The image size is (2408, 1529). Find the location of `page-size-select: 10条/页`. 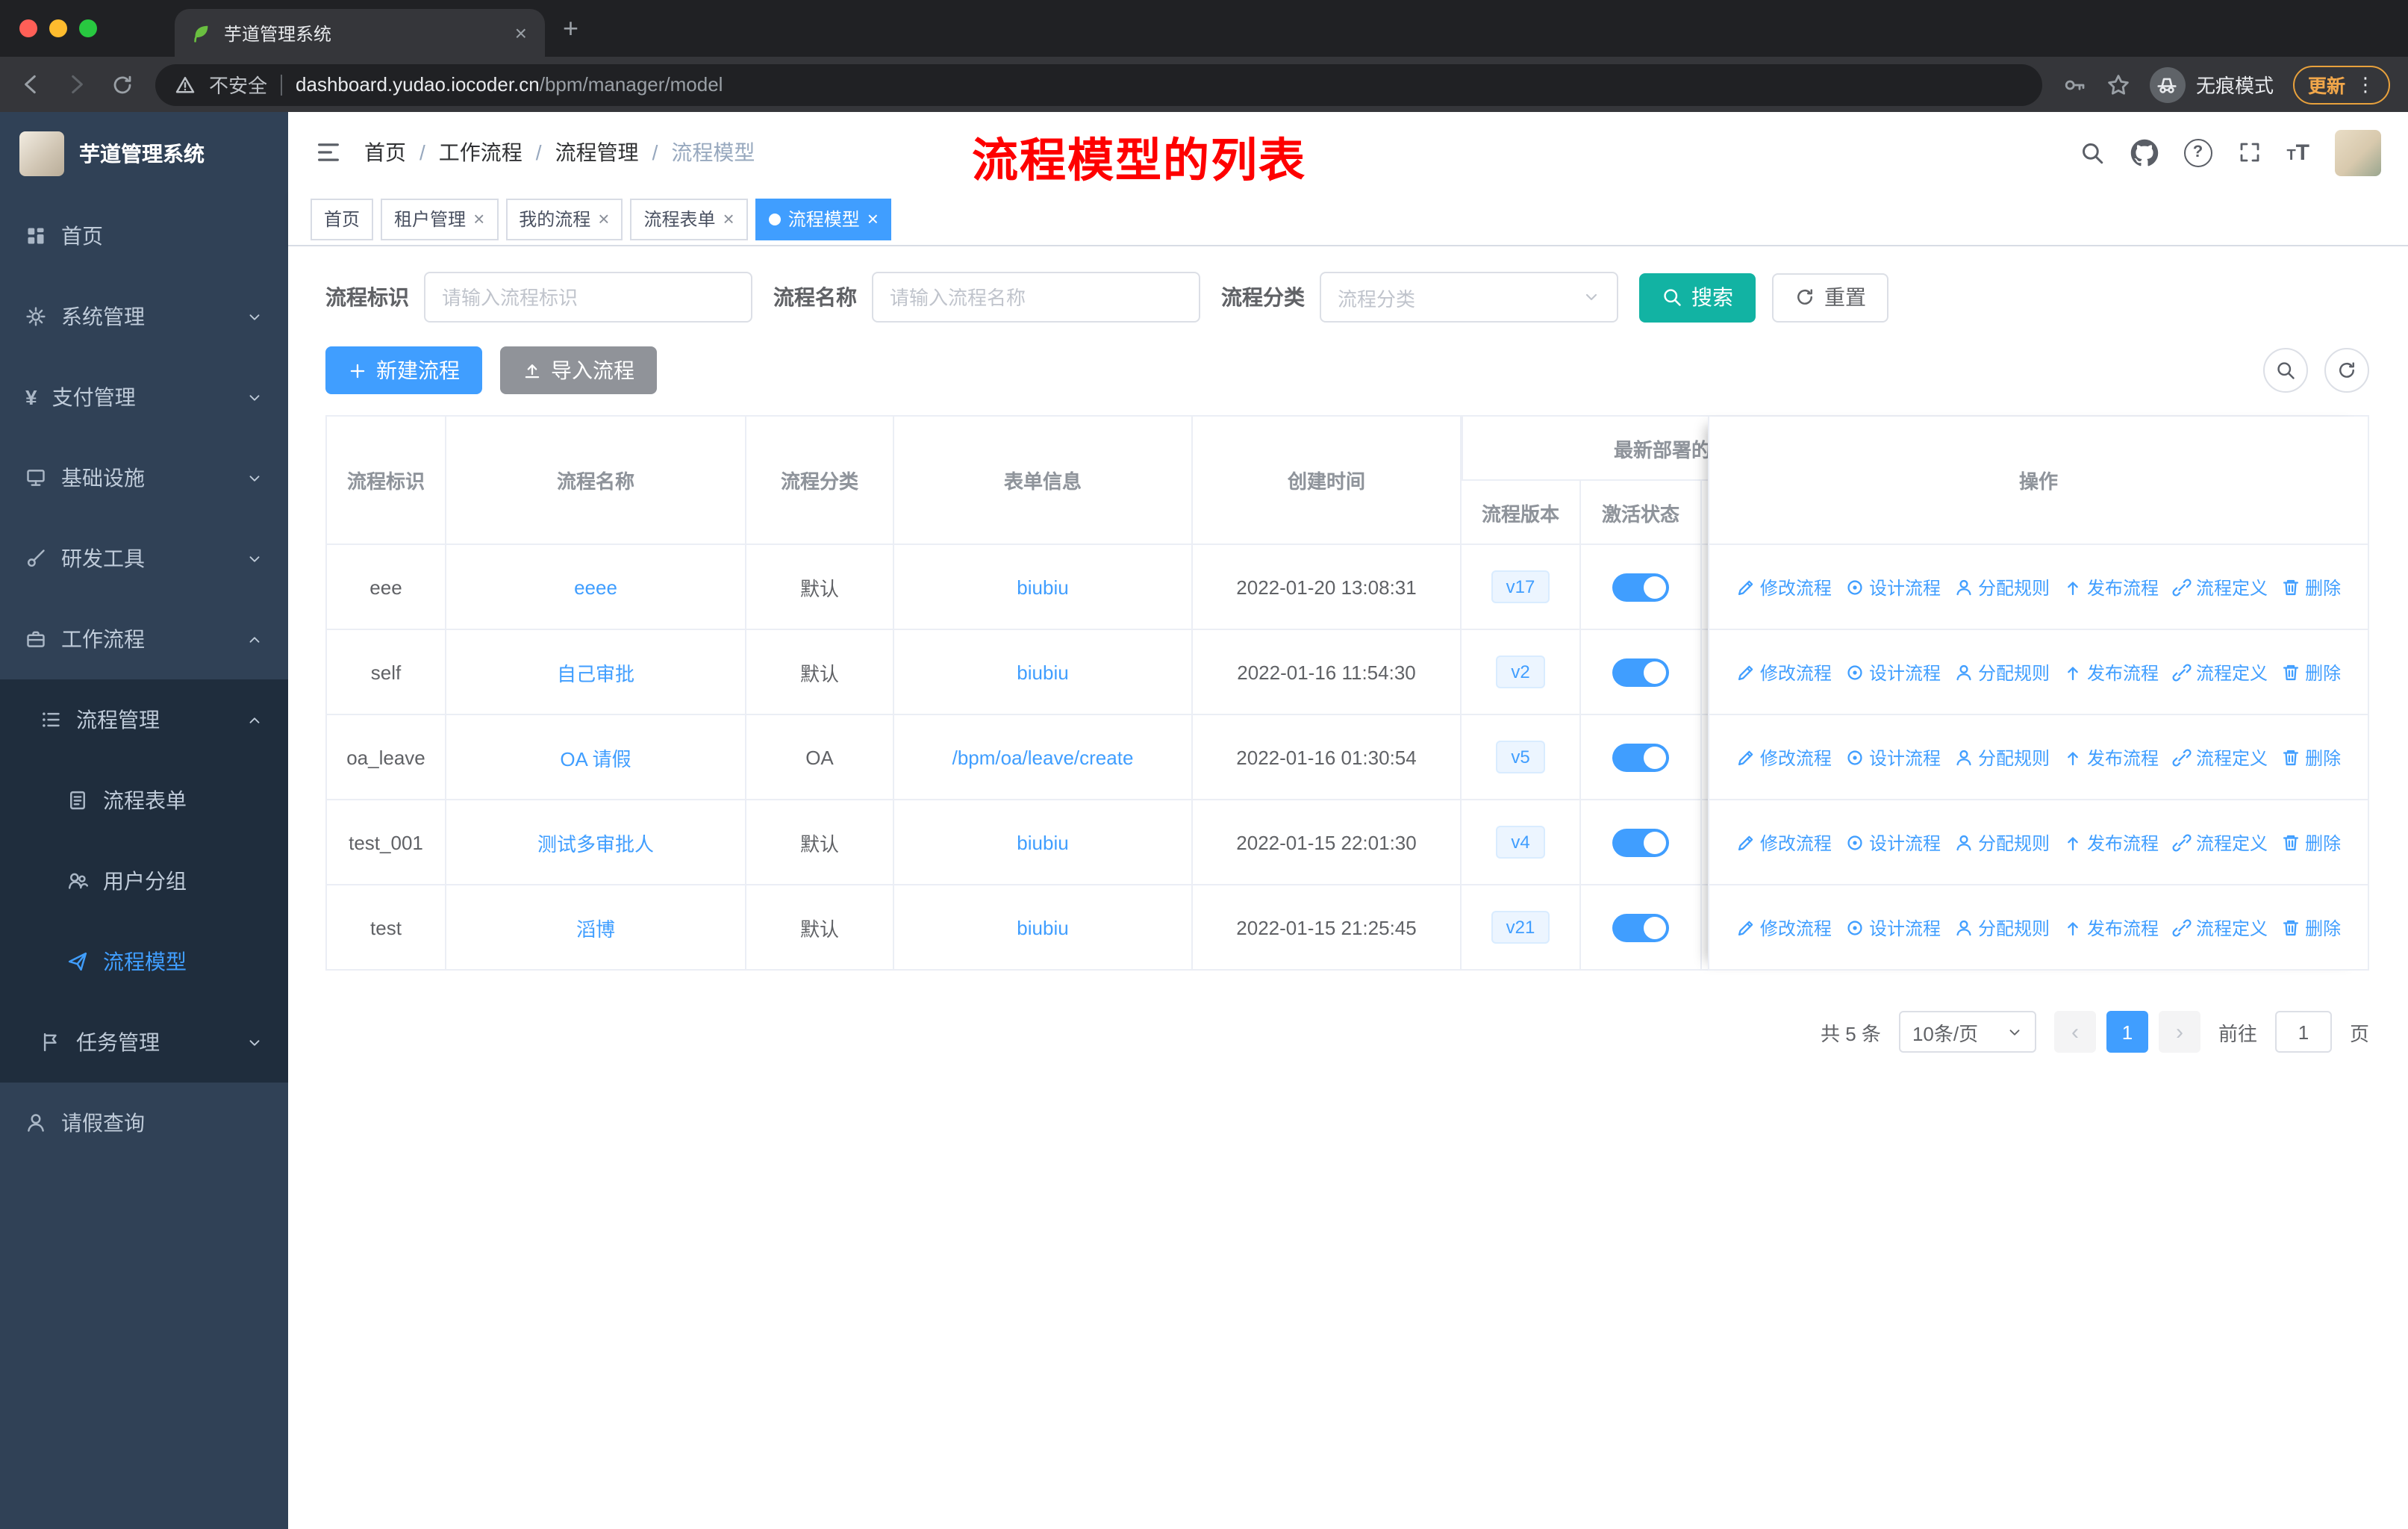

page-size-select: 10条/页 is located at coordinates (1967, 1032).